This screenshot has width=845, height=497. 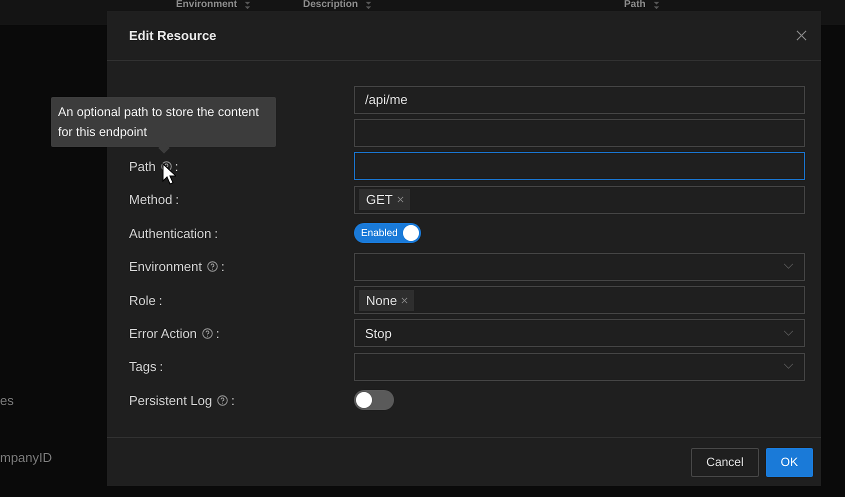 What do you see at coordinates (169, 174) in the screenshot?
I see `mouse-cursor-icon` at bounding box center [169, 174].